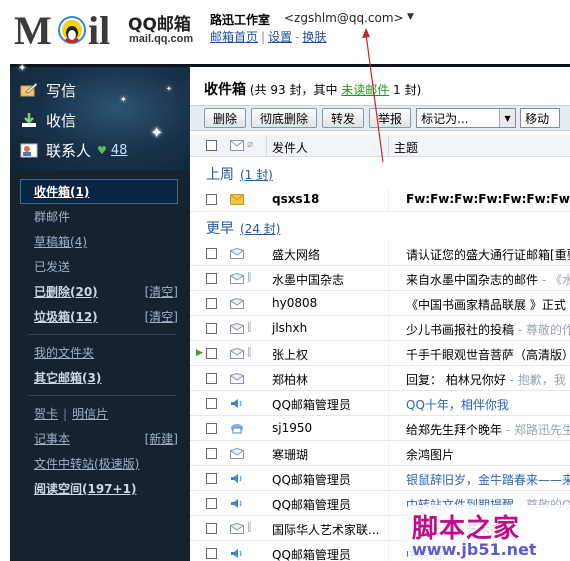 This screenshot has height=561, width=570. What do you see at coordinates (296, 254) in the screenshot?
I see `mail-sender: 盛大网络` at bounding box center [296, 254].